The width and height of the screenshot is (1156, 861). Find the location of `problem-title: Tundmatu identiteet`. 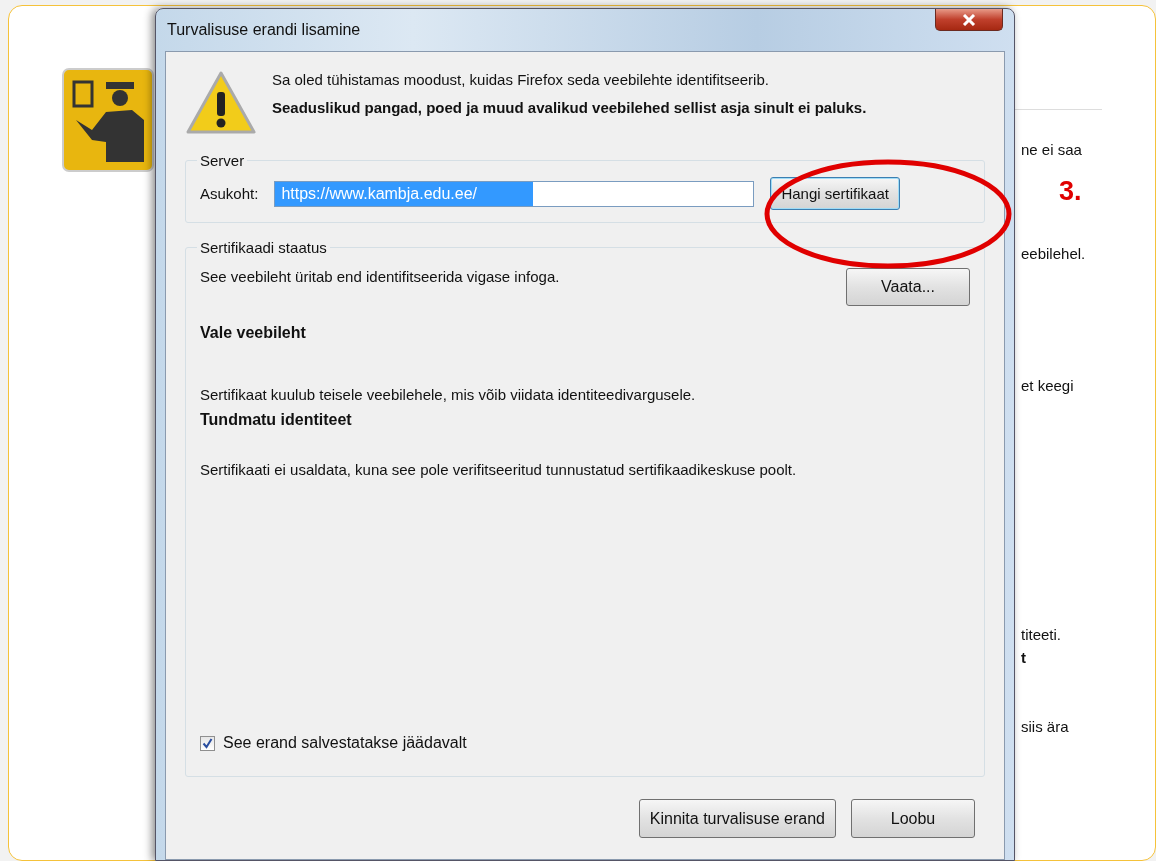

problem-title: Tundmatu identiteet is located at coordinates (276, 420).